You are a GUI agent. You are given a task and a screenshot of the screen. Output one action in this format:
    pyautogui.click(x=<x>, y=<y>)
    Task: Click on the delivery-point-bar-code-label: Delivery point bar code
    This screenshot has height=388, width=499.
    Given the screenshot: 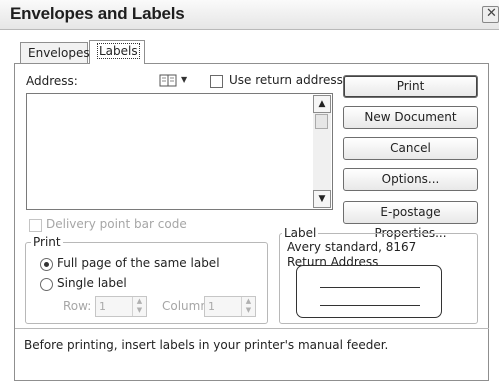 What is the action you would take?
    pyautogui.click(x=116, y=224)
    